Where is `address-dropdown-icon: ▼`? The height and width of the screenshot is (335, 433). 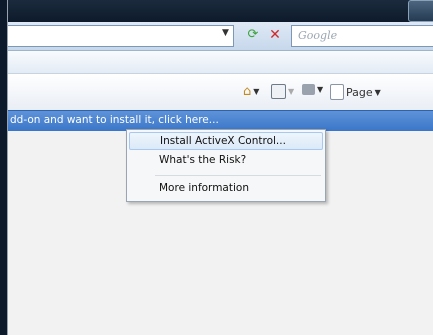
address-dropdown-icon: ▼ is located at coordinates (225, 33).